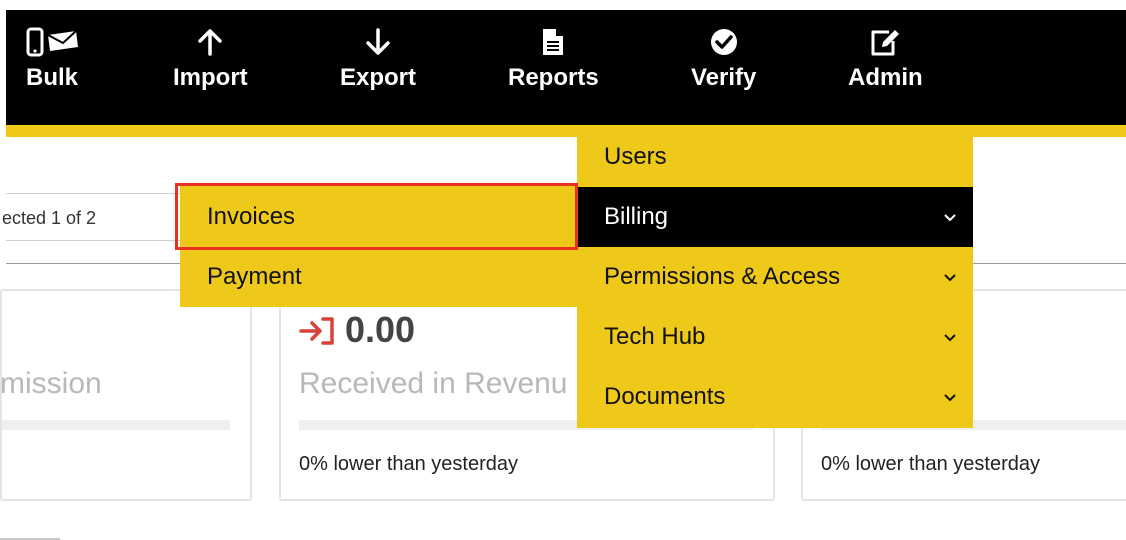 The image size is (1126, 540). I want to click on menu-item-label: Documents, so click(665, 396).